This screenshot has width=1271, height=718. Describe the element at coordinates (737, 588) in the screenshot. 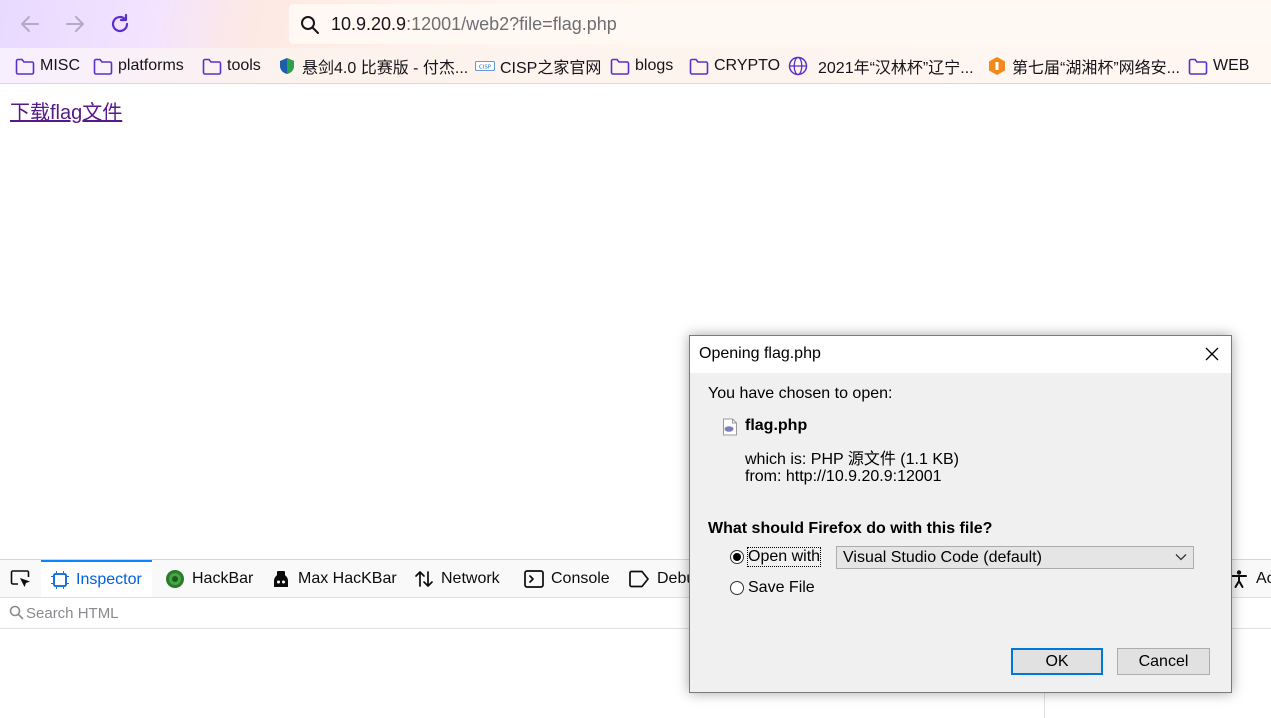

I see `save-file-radio` at that location.